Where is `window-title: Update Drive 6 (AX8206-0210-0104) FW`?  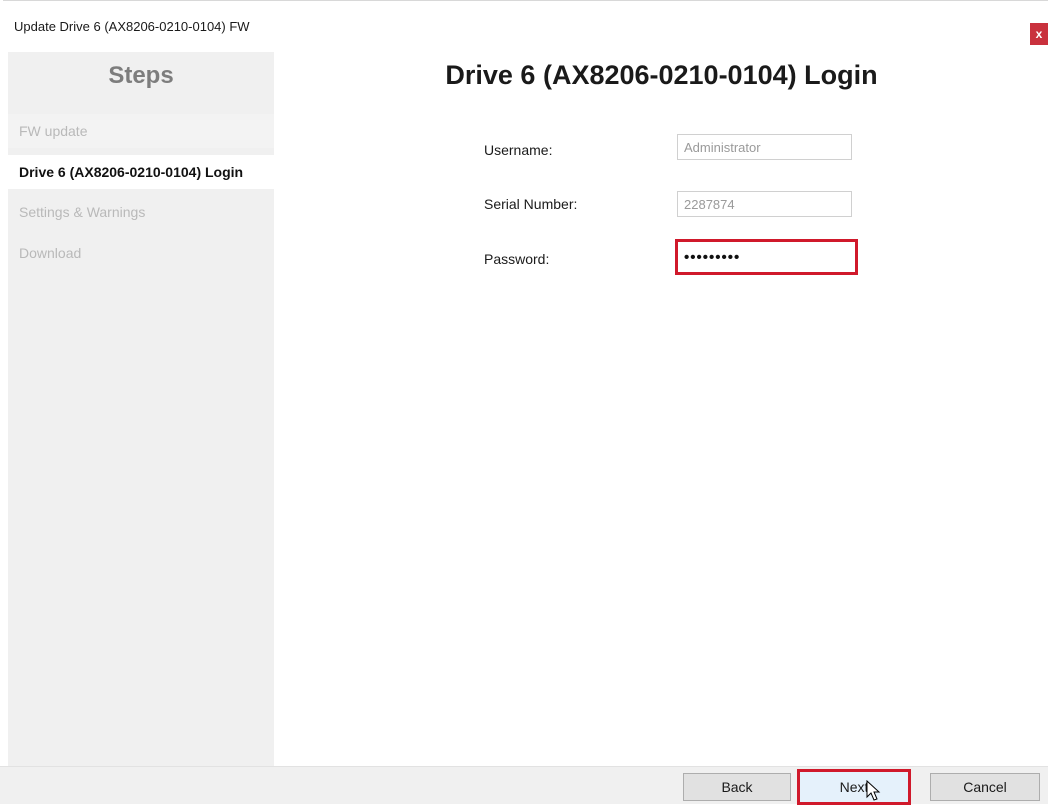 window-title: Update Drive 6 (AX8206-0210-0104) FW is located at coordinates (132, 26).